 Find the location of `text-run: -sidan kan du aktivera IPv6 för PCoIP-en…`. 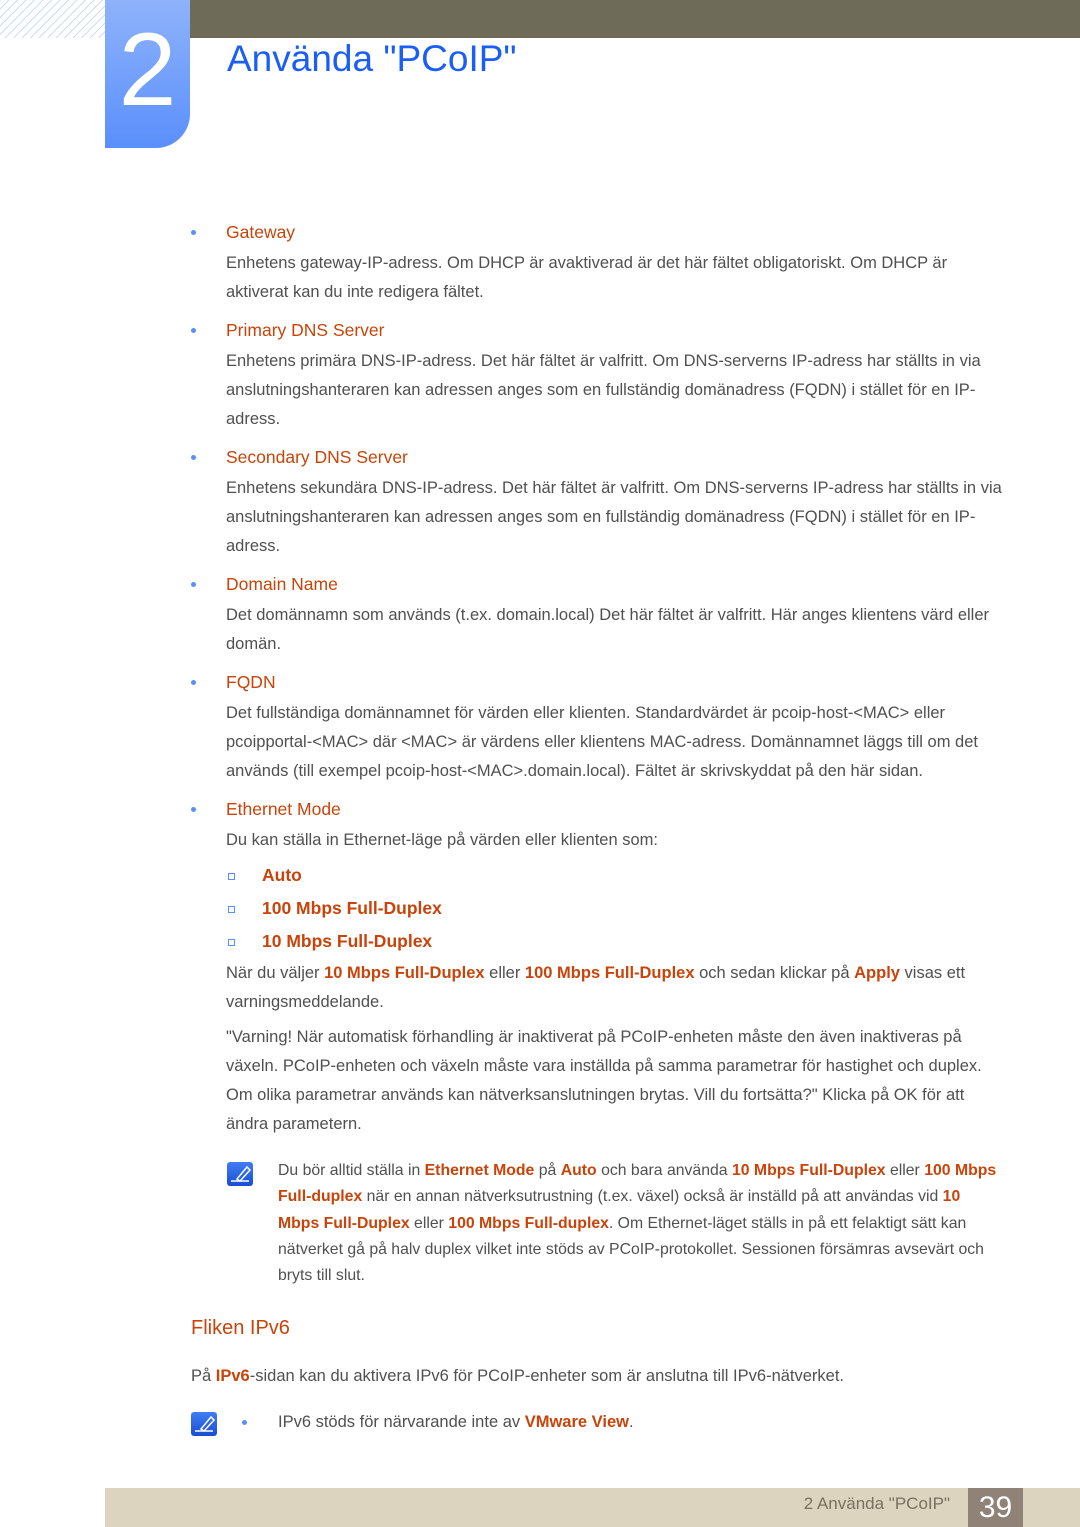

text-run: -sidan kan du aktivera IPv6 för PCoIP-en… is located at coordinates (547, 1376).